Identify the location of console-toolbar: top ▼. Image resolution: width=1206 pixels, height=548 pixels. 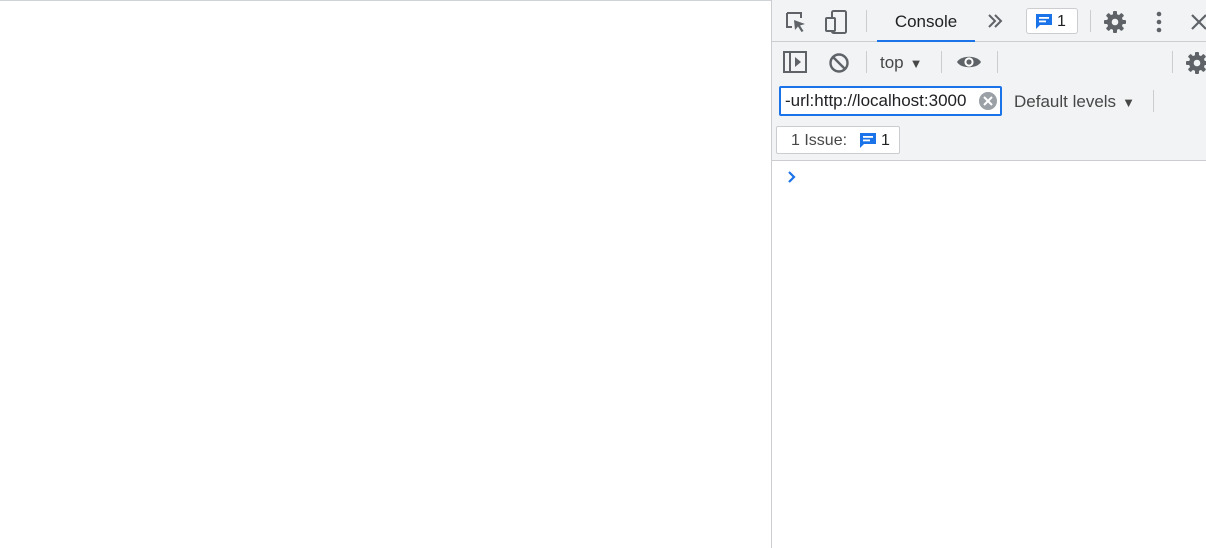
(989, 62).